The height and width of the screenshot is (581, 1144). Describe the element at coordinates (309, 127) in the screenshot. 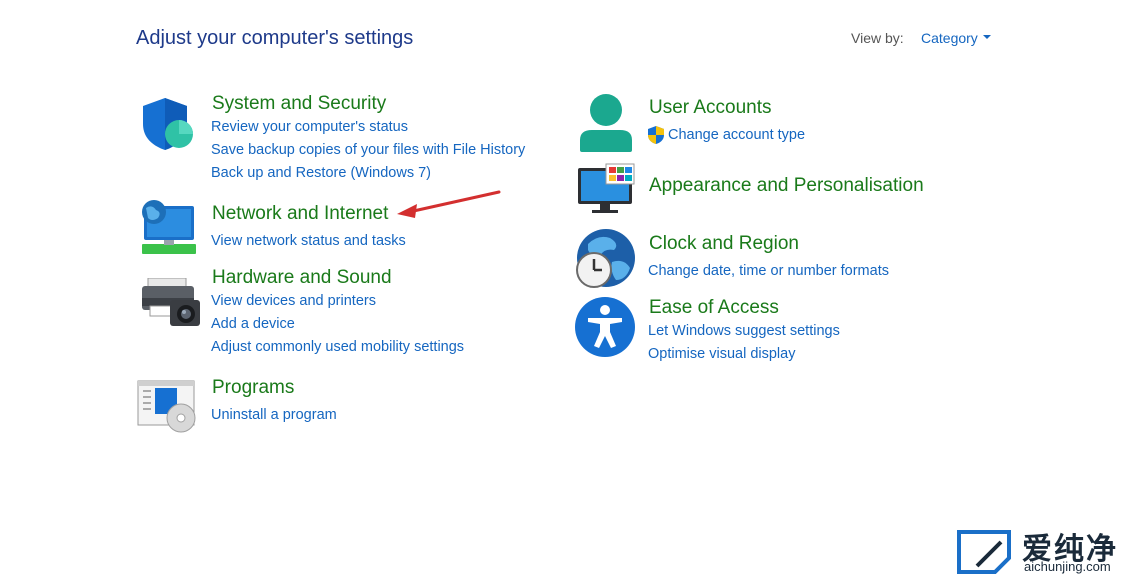

I see `link-review-status: Review your computer's status` at that location.